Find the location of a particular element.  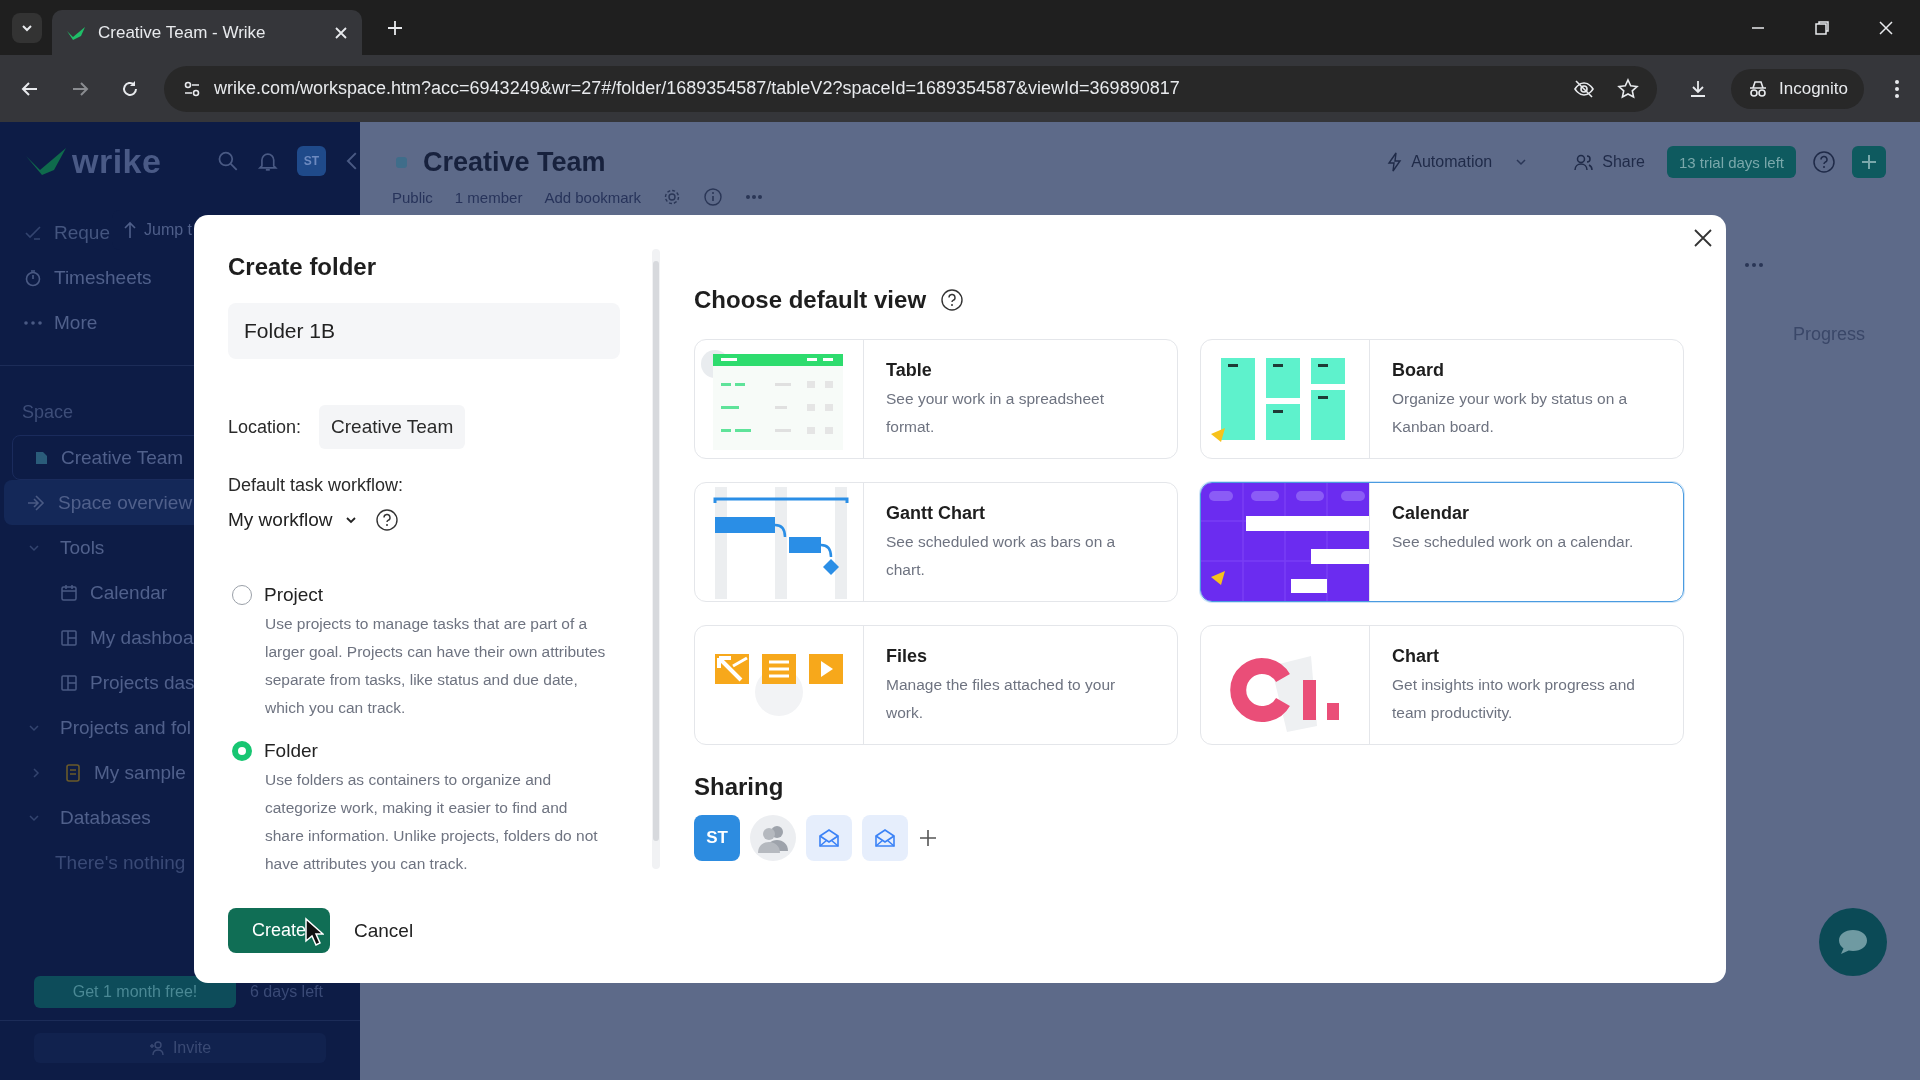

option-description: Use folders as containers to organize and categorize work, making it easier to find and share information. Unlike projects, folders do not have attributes you can track. is located at coordinates (432, 822).